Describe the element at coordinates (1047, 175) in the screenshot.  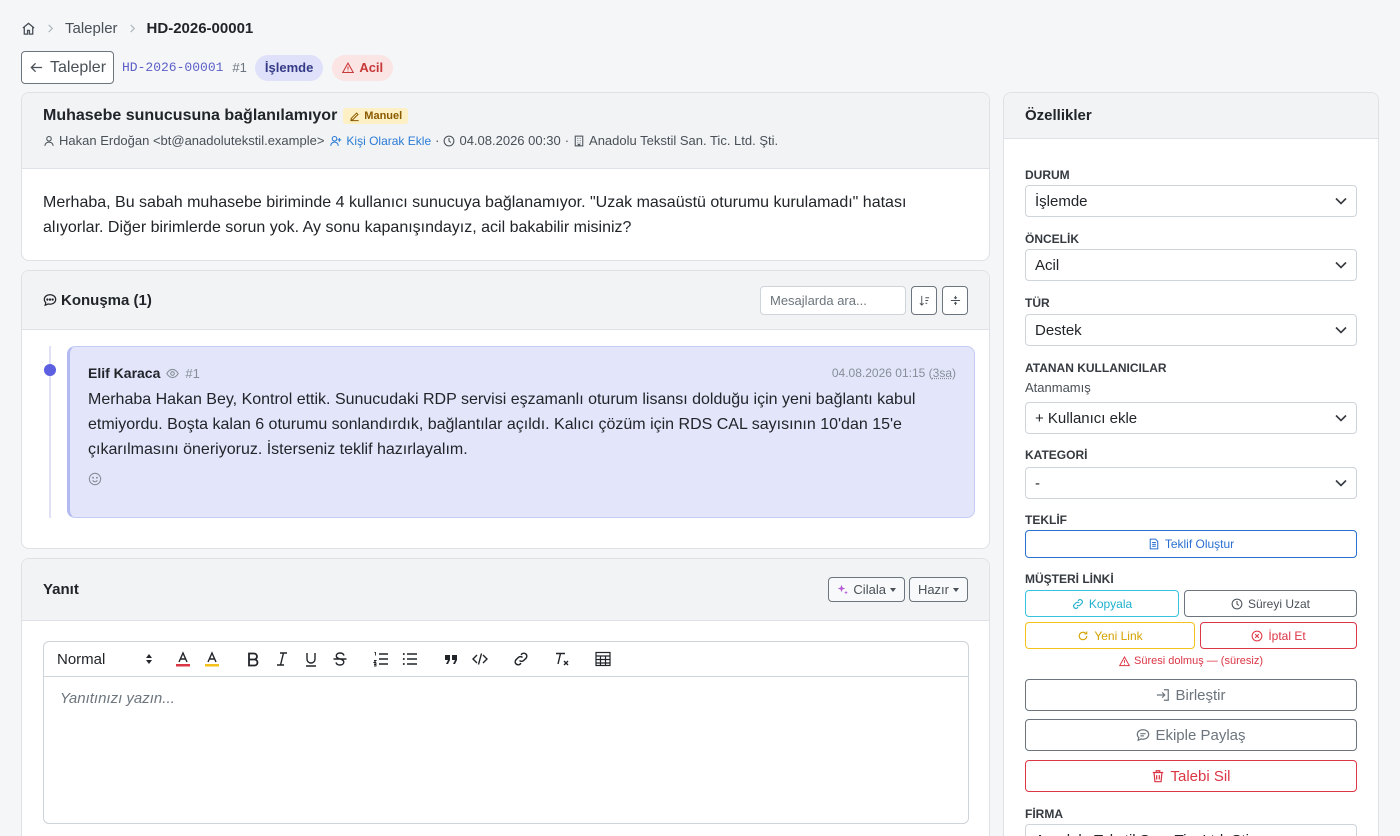
I see `status-label: DURUM` at that location.